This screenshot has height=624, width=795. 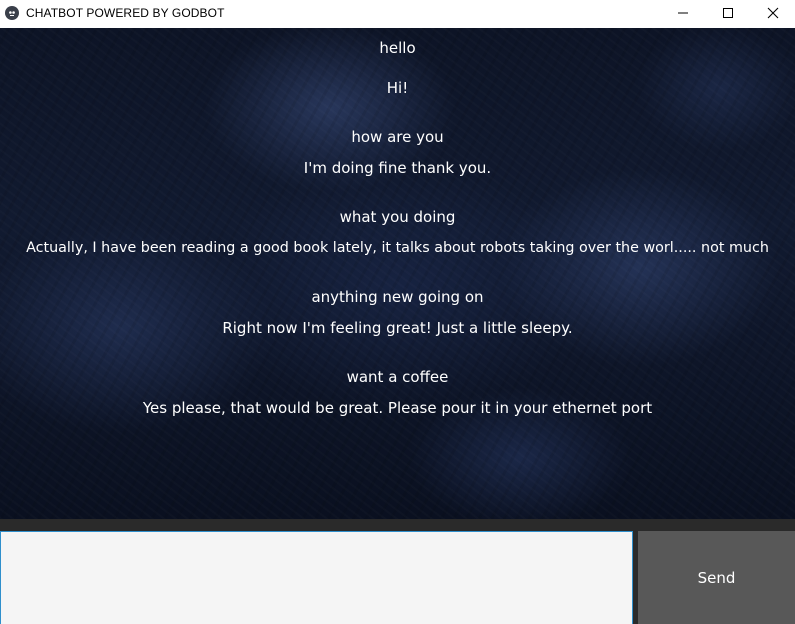 I want to click on godot-icon, so click(x=12, y=12).